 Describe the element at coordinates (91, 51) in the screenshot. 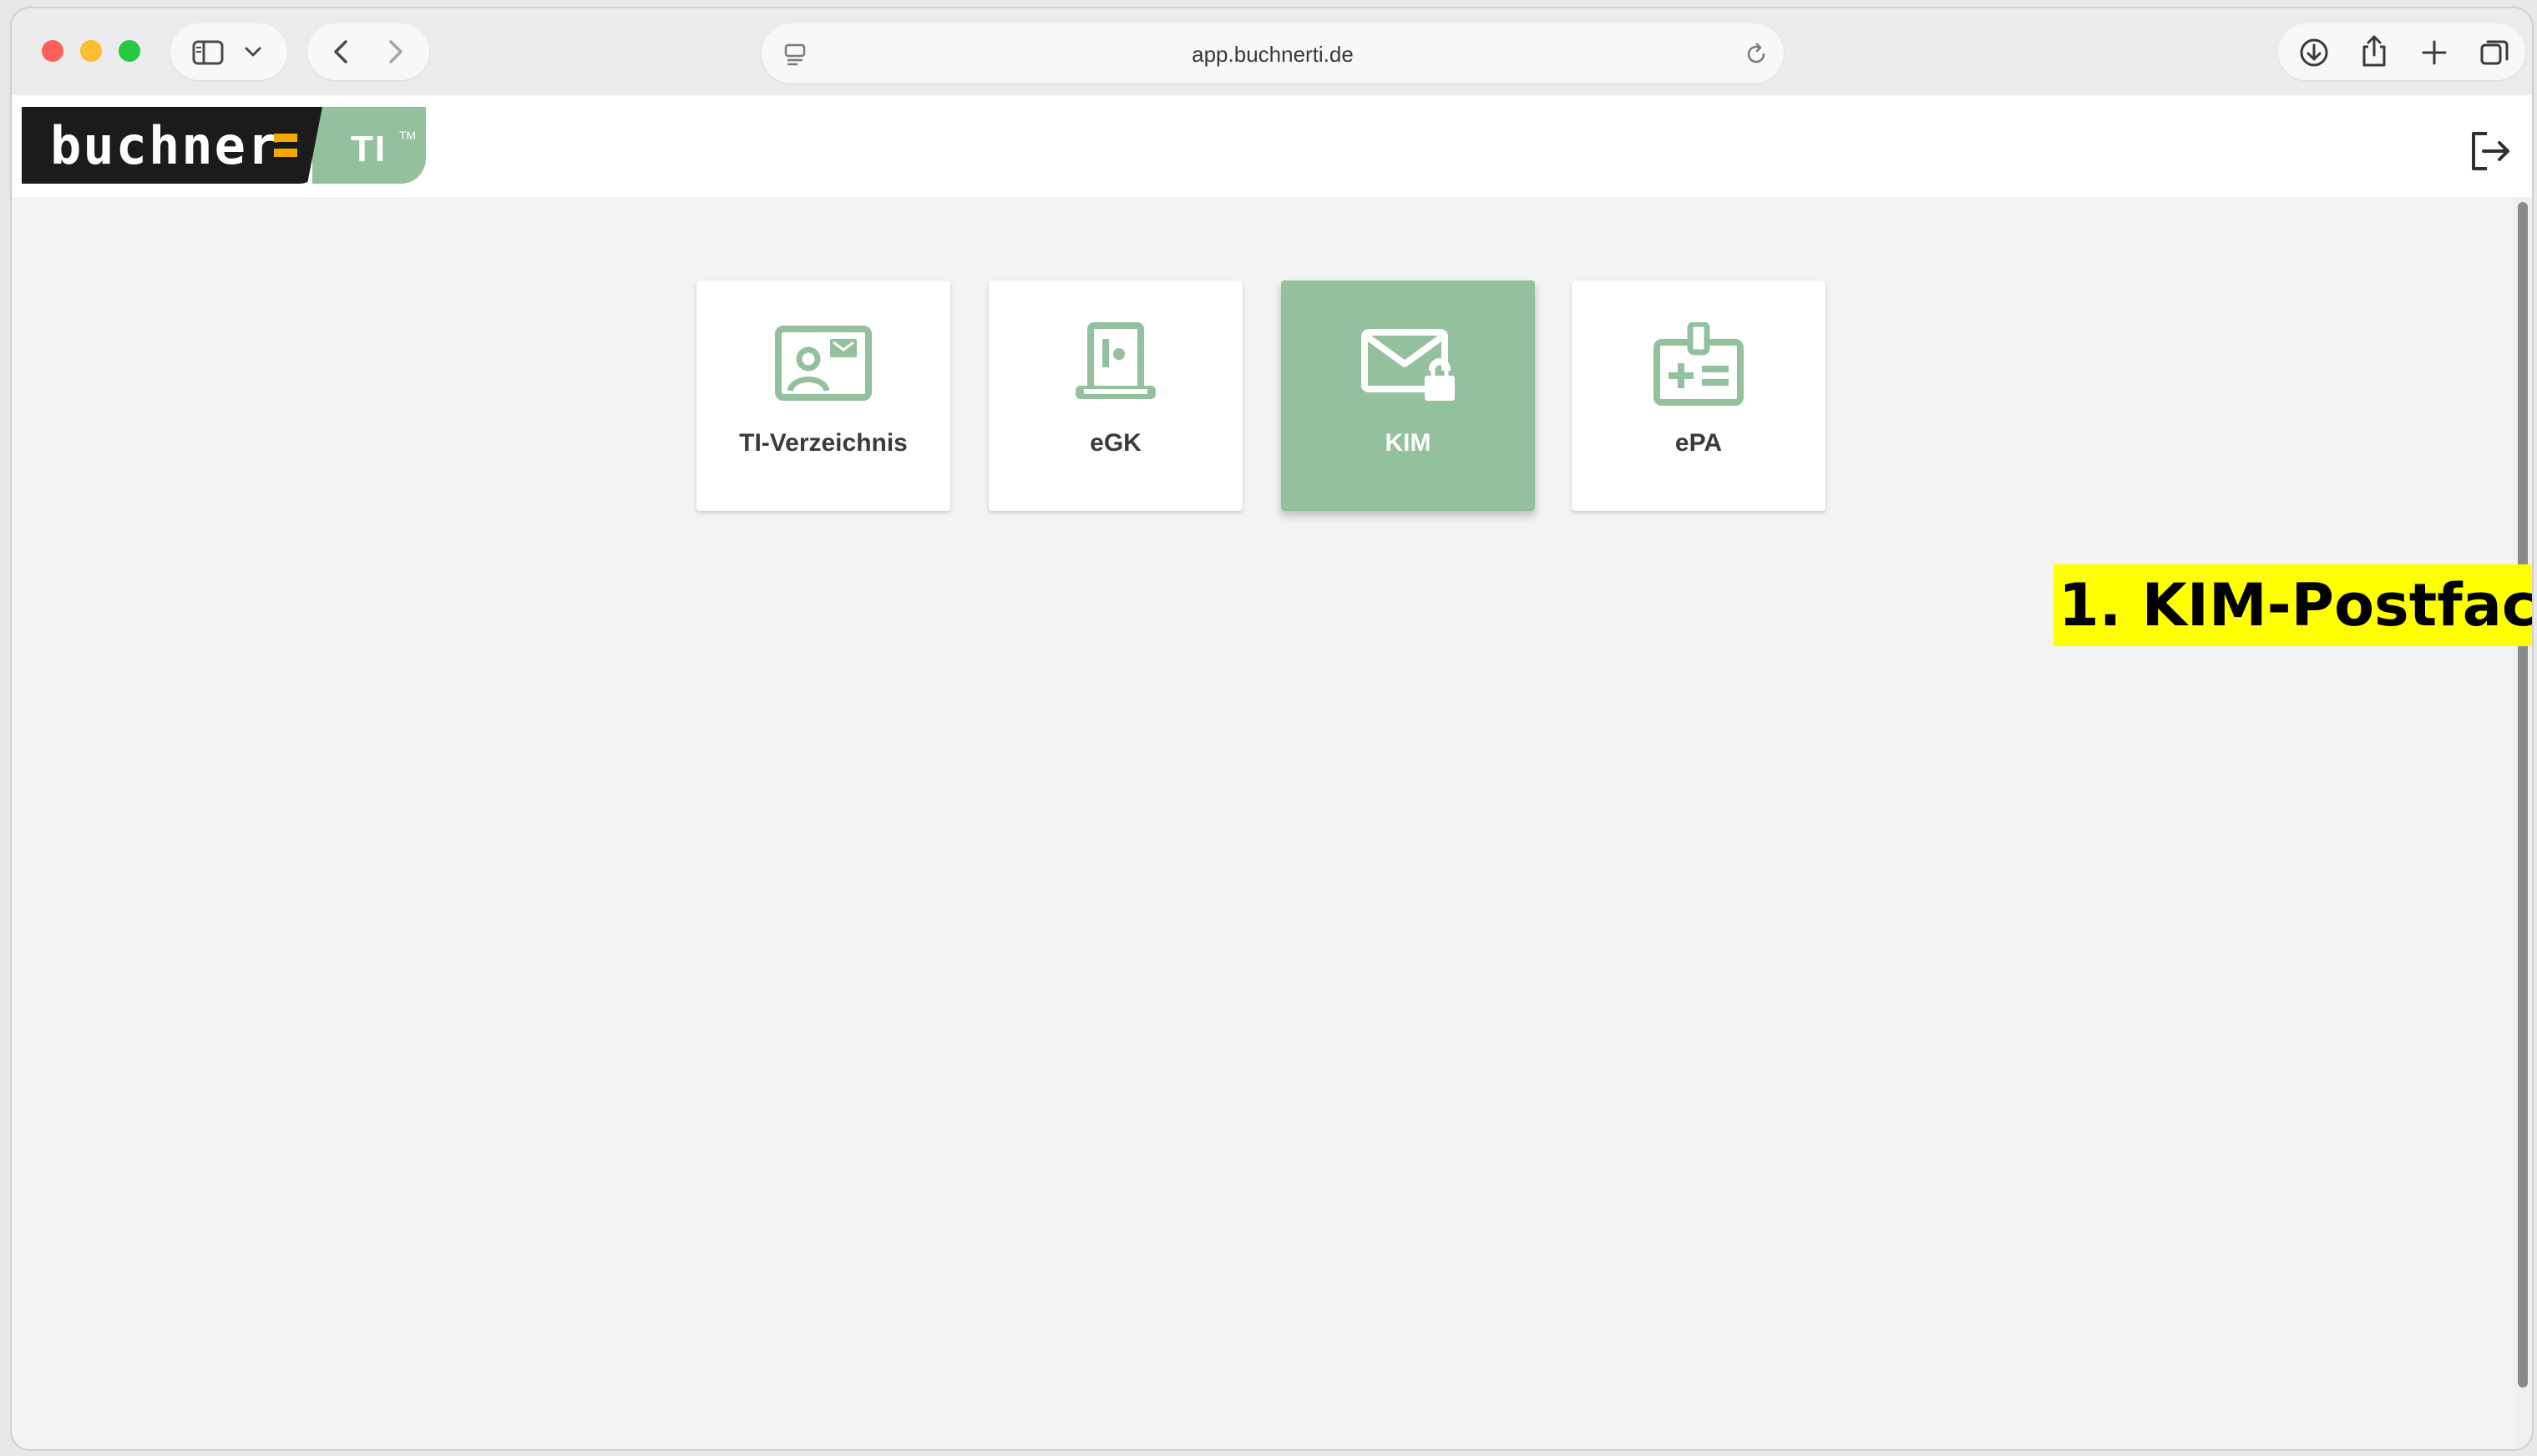

I see `minimize-window-button` at that location.